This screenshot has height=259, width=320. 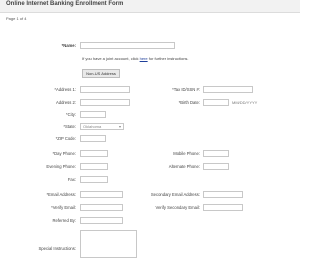 I want to click on verify-secondary-email-label: Verify Secondary Email:, so click(x=177, y=207).